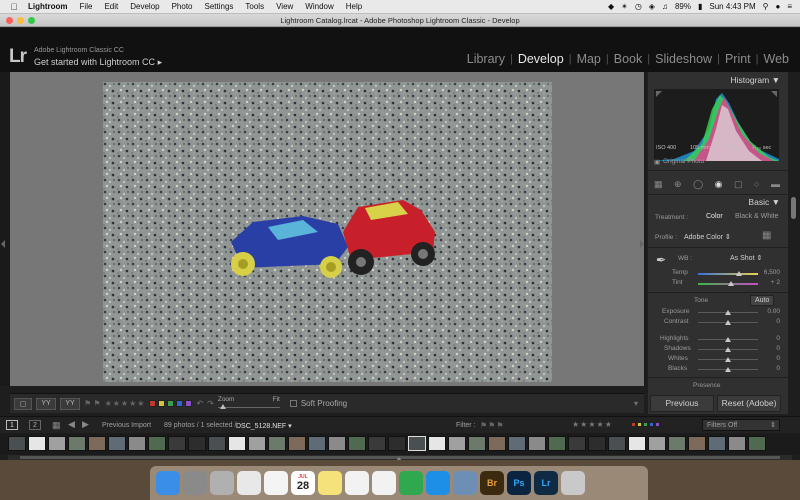 Image resolution: width=800 pixels, height=500 pixels. What do you see at coordinates (384, 483) in the screenshot?
I see `itunes-icon` at bounding box center [384, 483].